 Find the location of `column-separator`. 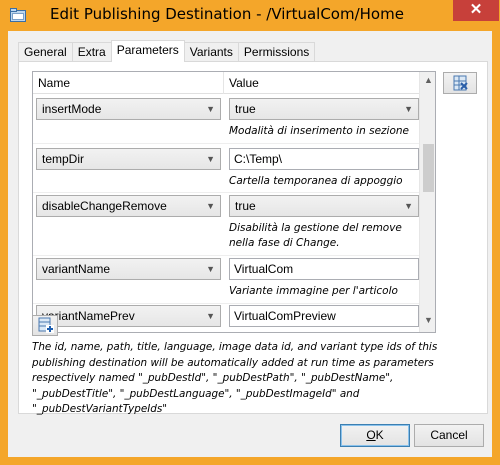

column-separator is located at coordinates (223, 83).